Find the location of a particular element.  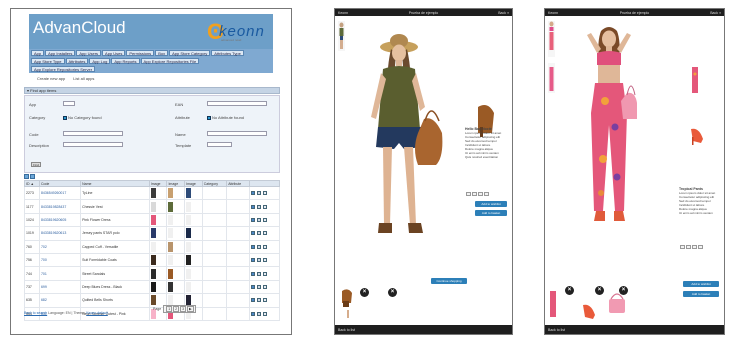

language-value: EN is located at coordinates (68, 313).